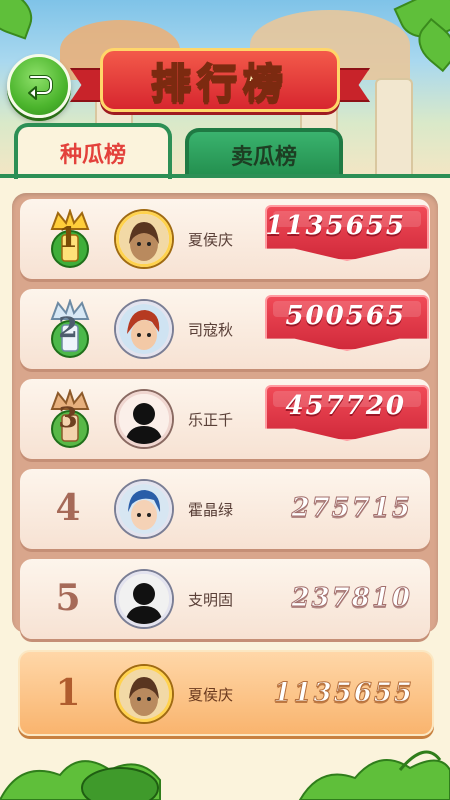 This screenshot has height=800, width=450. What do you see at coordinates (211, 240) in the screenshot?
I see `player-name: 夏侯庆` at bounding box center [211, 240].